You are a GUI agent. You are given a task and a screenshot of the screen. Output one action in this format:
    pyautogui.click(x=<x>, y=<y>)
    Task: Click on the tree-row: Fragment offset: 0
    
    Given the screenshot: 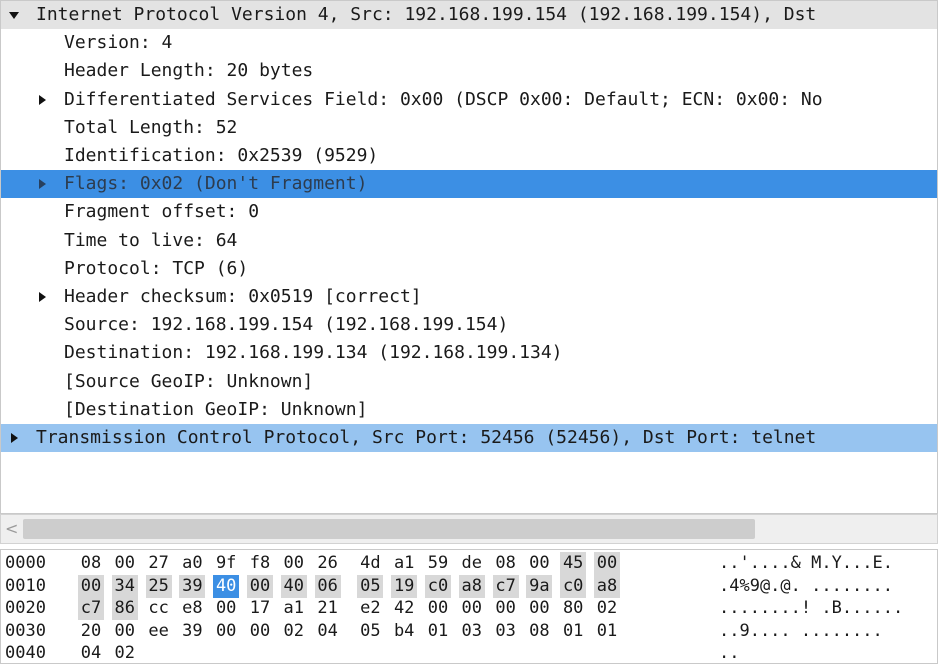 What is the action you would take?
    pyautogui.click(x=469, y=212)
    